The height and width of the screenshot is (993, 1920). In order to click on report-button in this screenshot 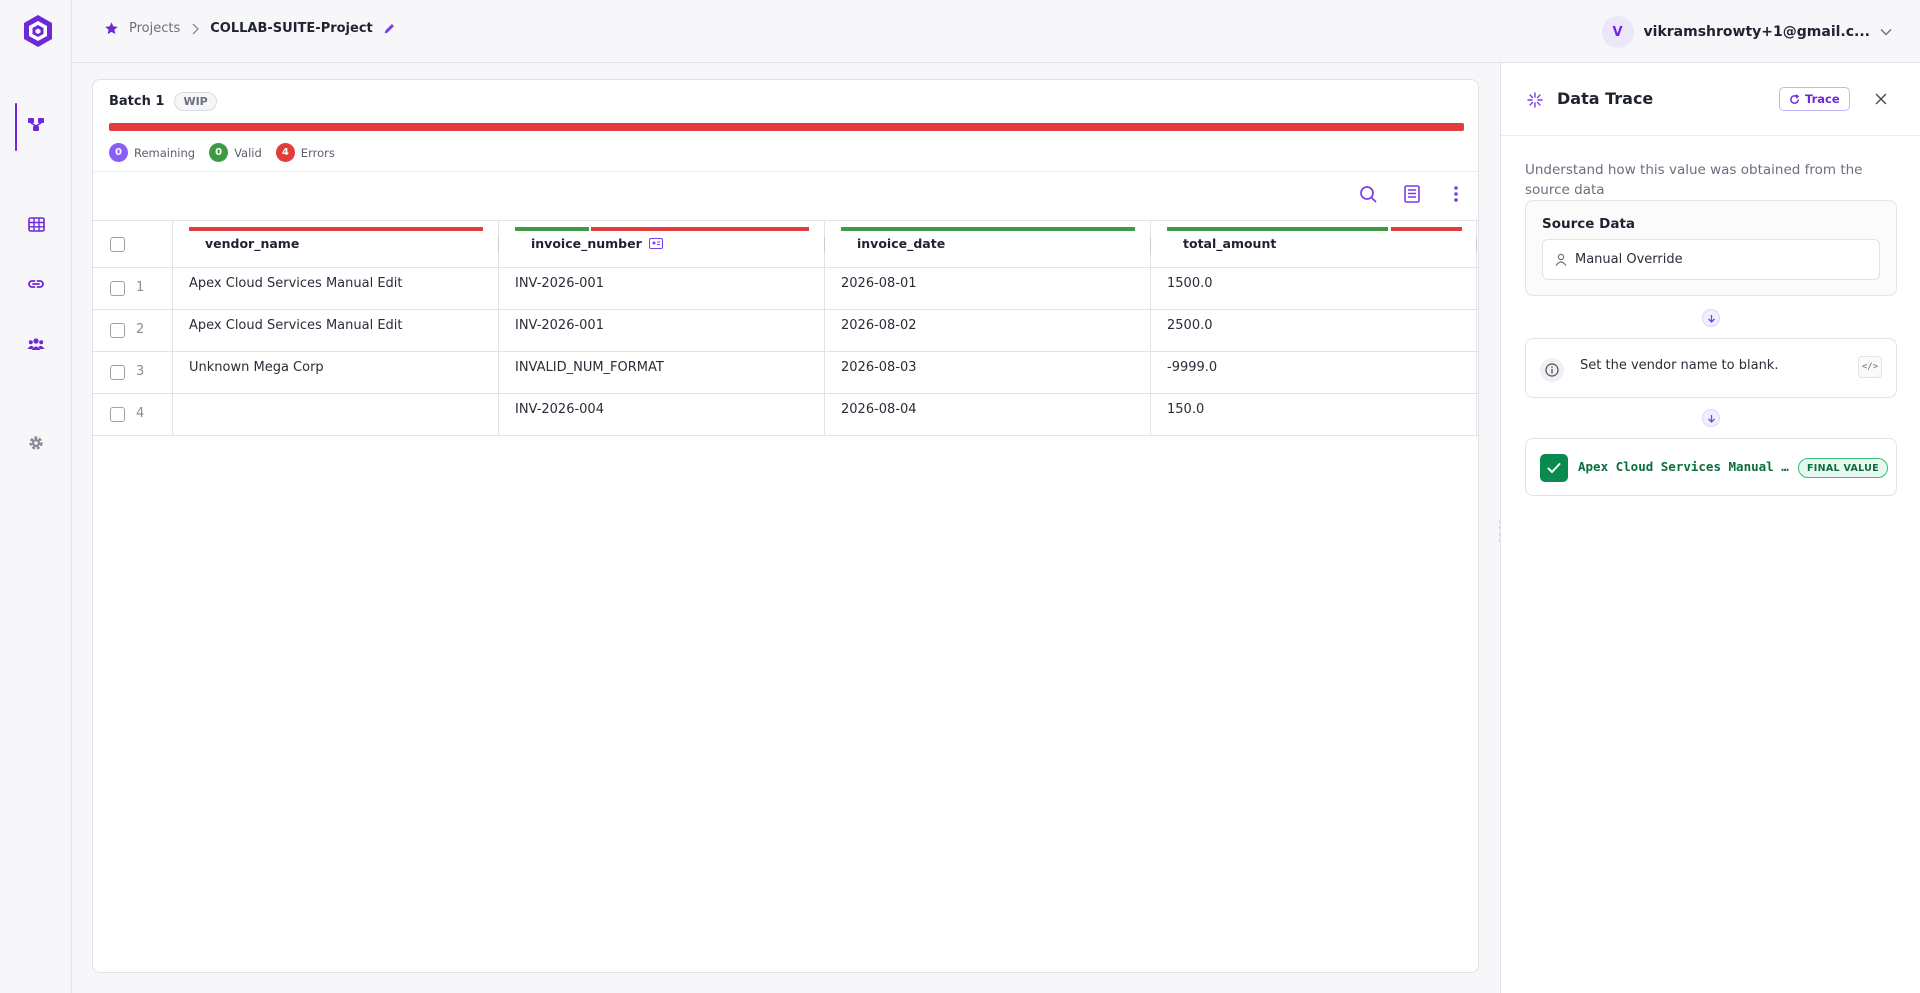, I will do `click(1412, 194)`.